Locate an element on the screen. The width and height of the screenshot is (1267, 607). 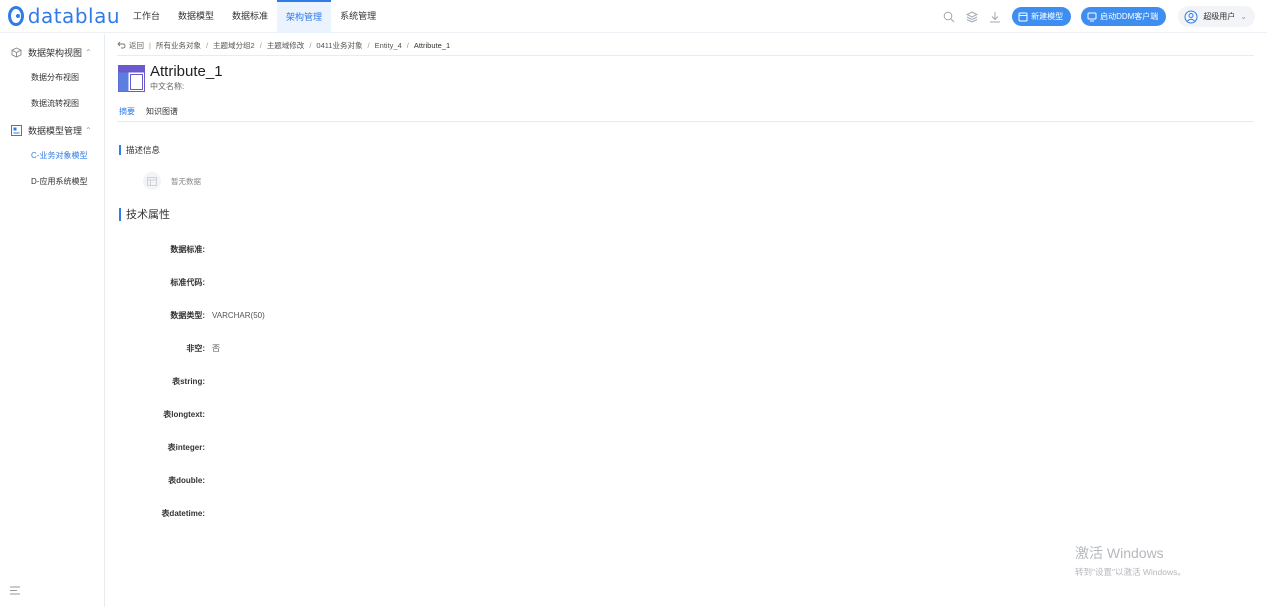
breadcrumb-item: 0411业务对象 is located at coordinates (339, 45).